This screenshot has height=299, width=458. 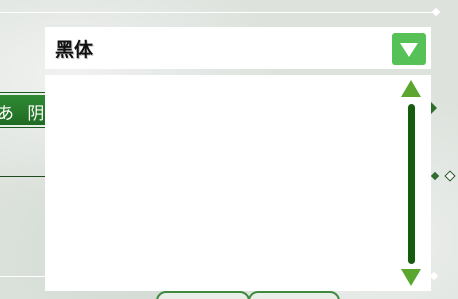 I want to click on background-tab-label: あ 阴, so click(x=24, y=114).